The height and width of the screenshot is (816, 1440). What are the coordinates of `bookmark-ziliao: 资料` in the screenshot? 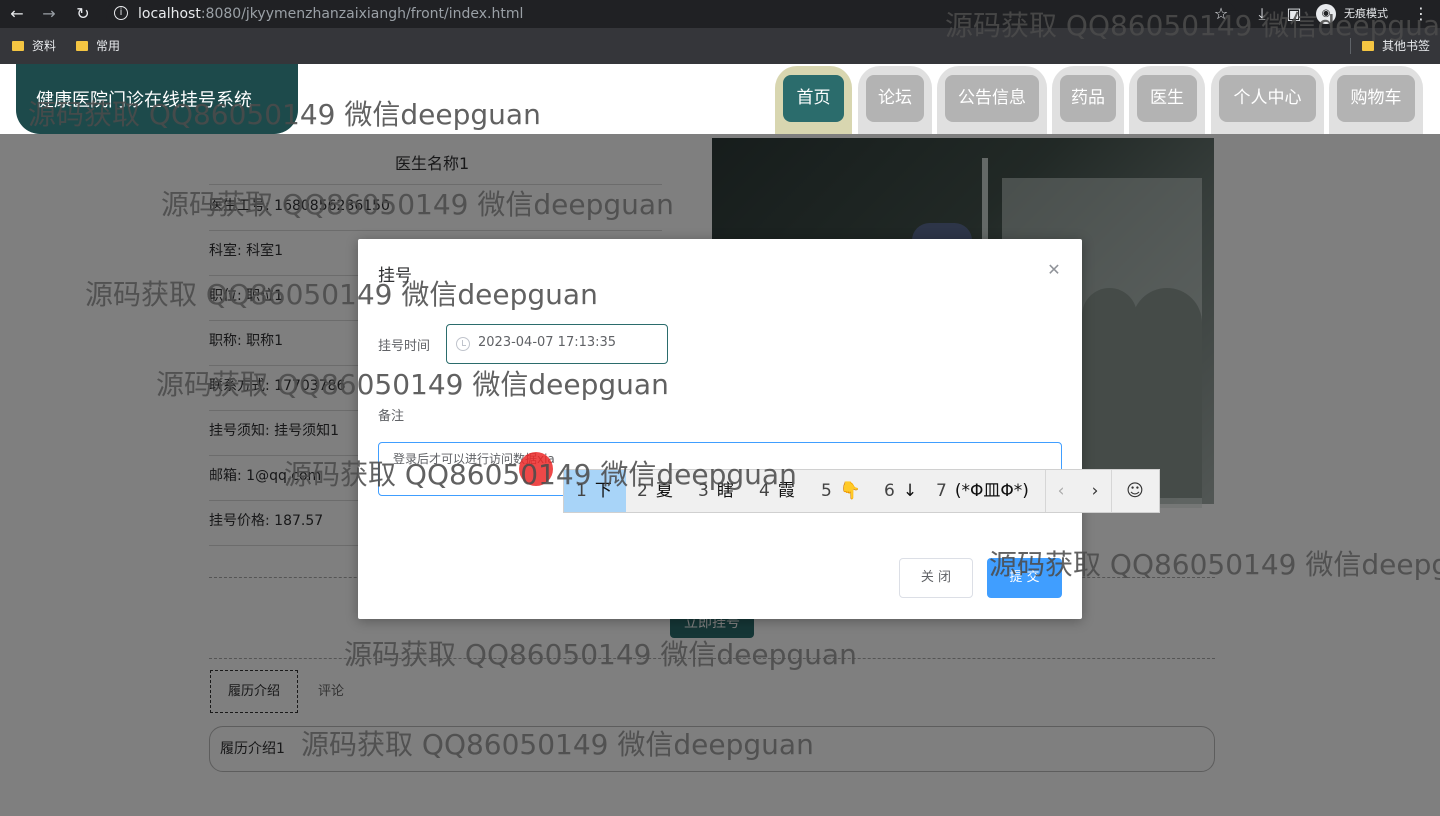 It's located at (34, 46).